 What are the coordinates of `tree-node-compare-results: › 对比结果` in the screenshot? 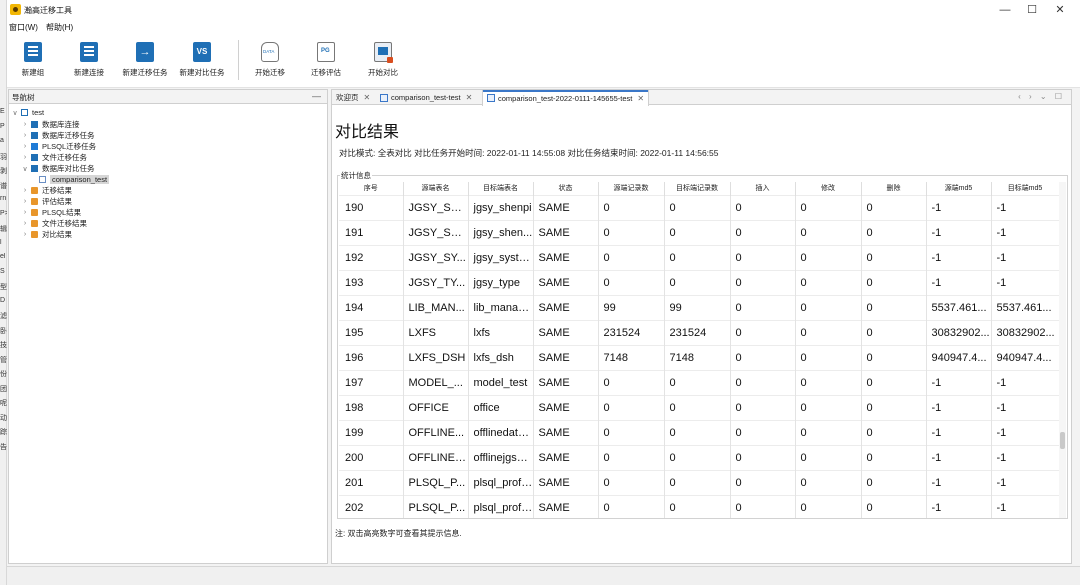 It's located at (46, 234).